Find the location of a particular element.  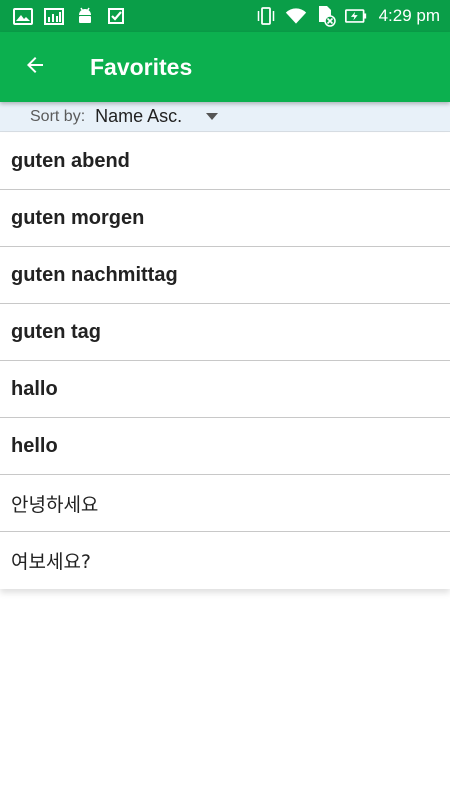

status-left-icons is located at coordinates (69, 16).